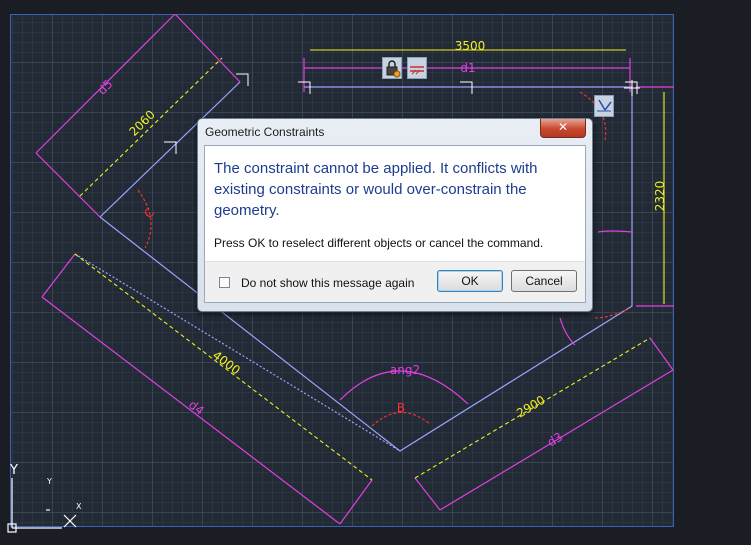  What do you see at coordinates (401, 408) in the screenshot?
I see `angle-center-label: B` at bounding box center [401, 408].